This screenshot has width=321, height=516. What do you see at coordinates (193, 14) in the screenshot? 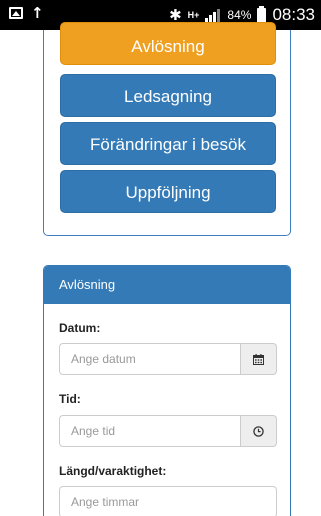
I see `network-type: H+` at bounding box center [193, 14].